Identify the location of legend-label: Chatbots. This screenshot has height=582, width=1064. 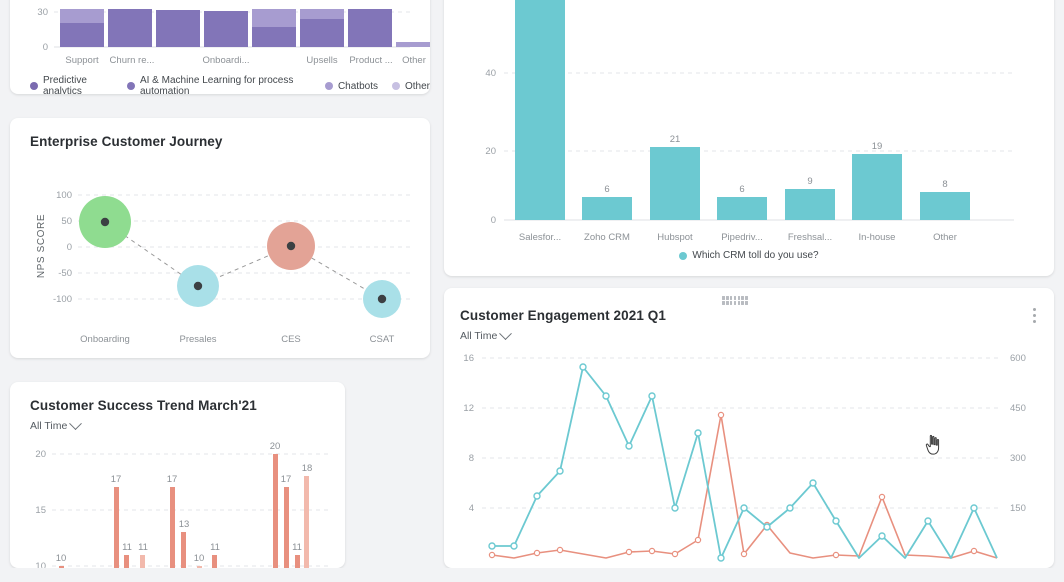
(357, 86).